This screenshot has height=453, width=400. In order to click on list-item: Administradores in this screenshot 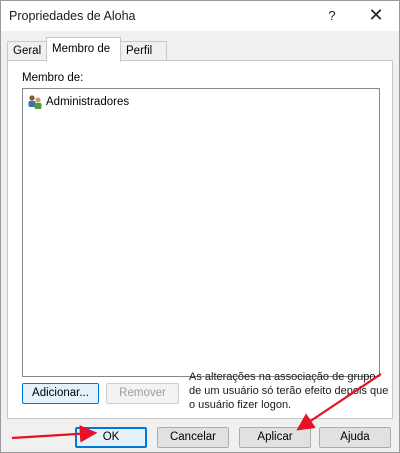, I will do `click(78, 102)`.